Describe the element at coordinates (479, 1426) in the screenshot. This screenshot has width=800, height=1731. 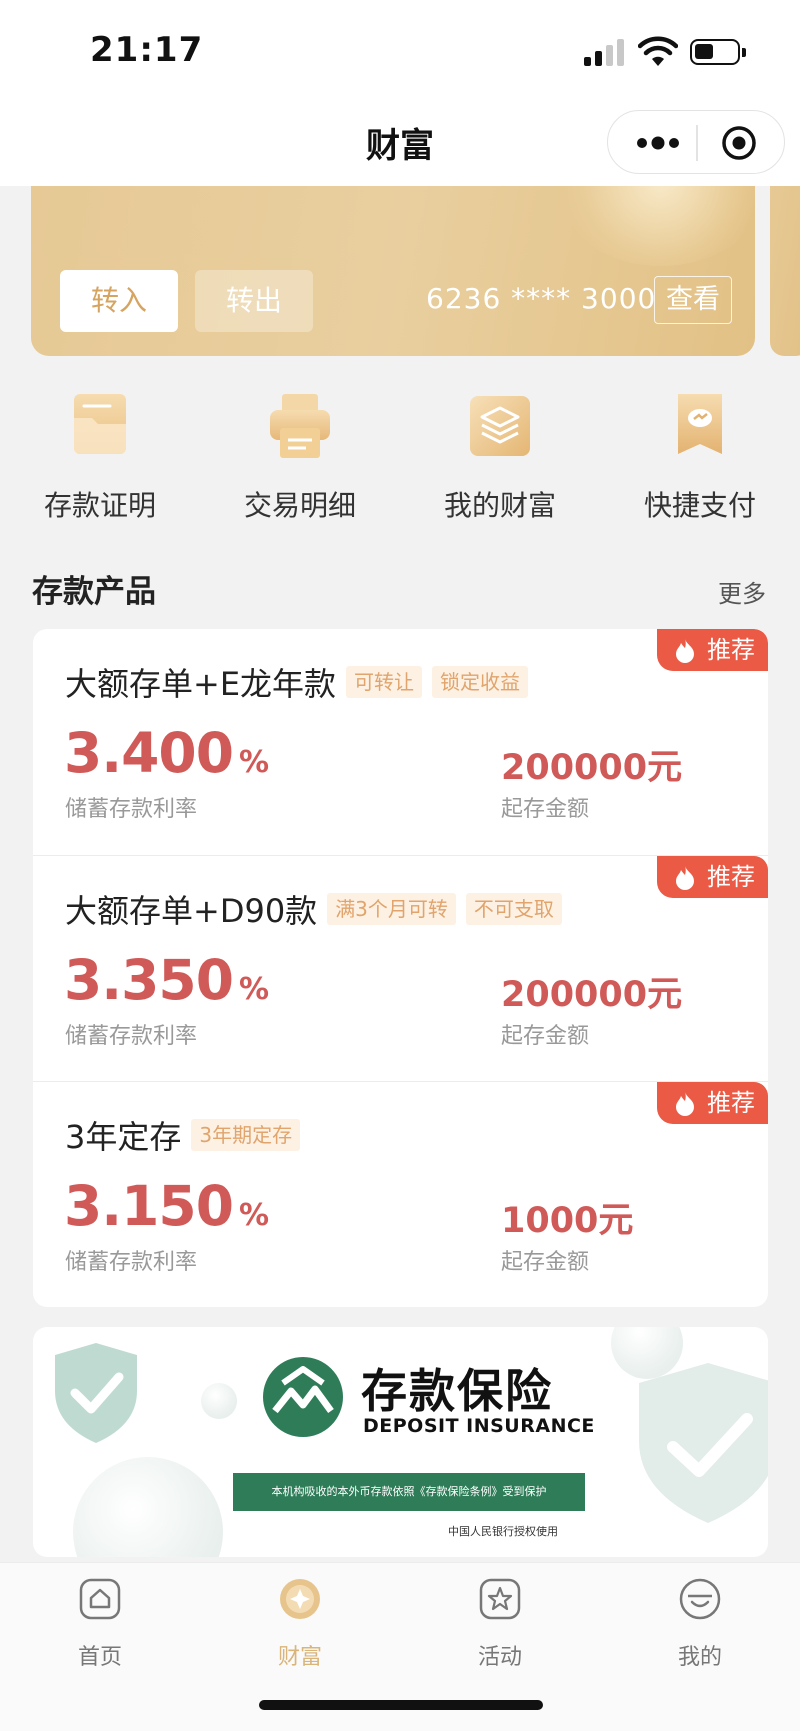
I see `insurance-subtitle: DEPOSIT INSURANCE` at that location.